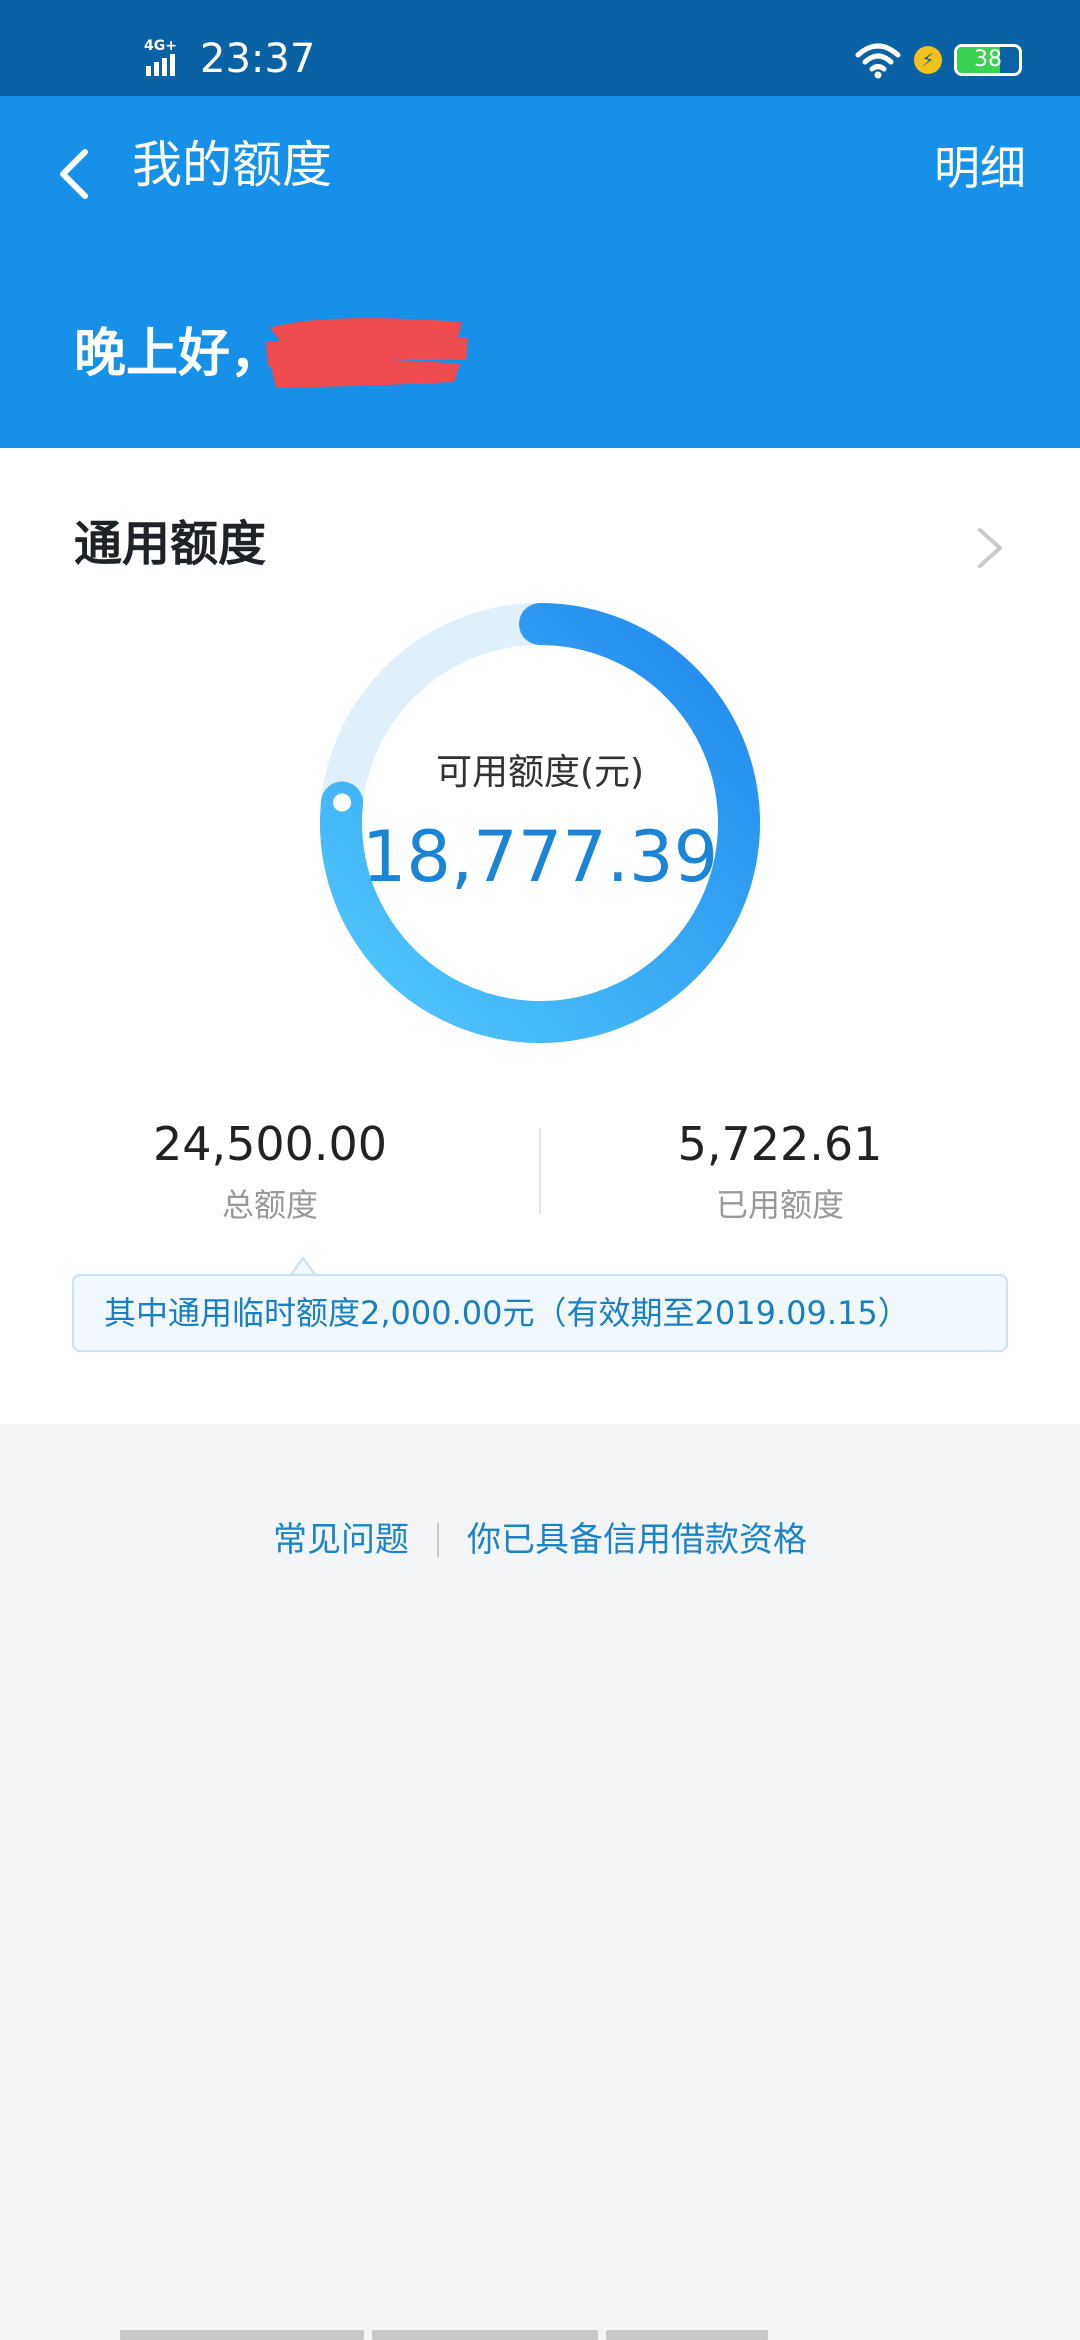  I want to click on back-button, so click(74, 174).